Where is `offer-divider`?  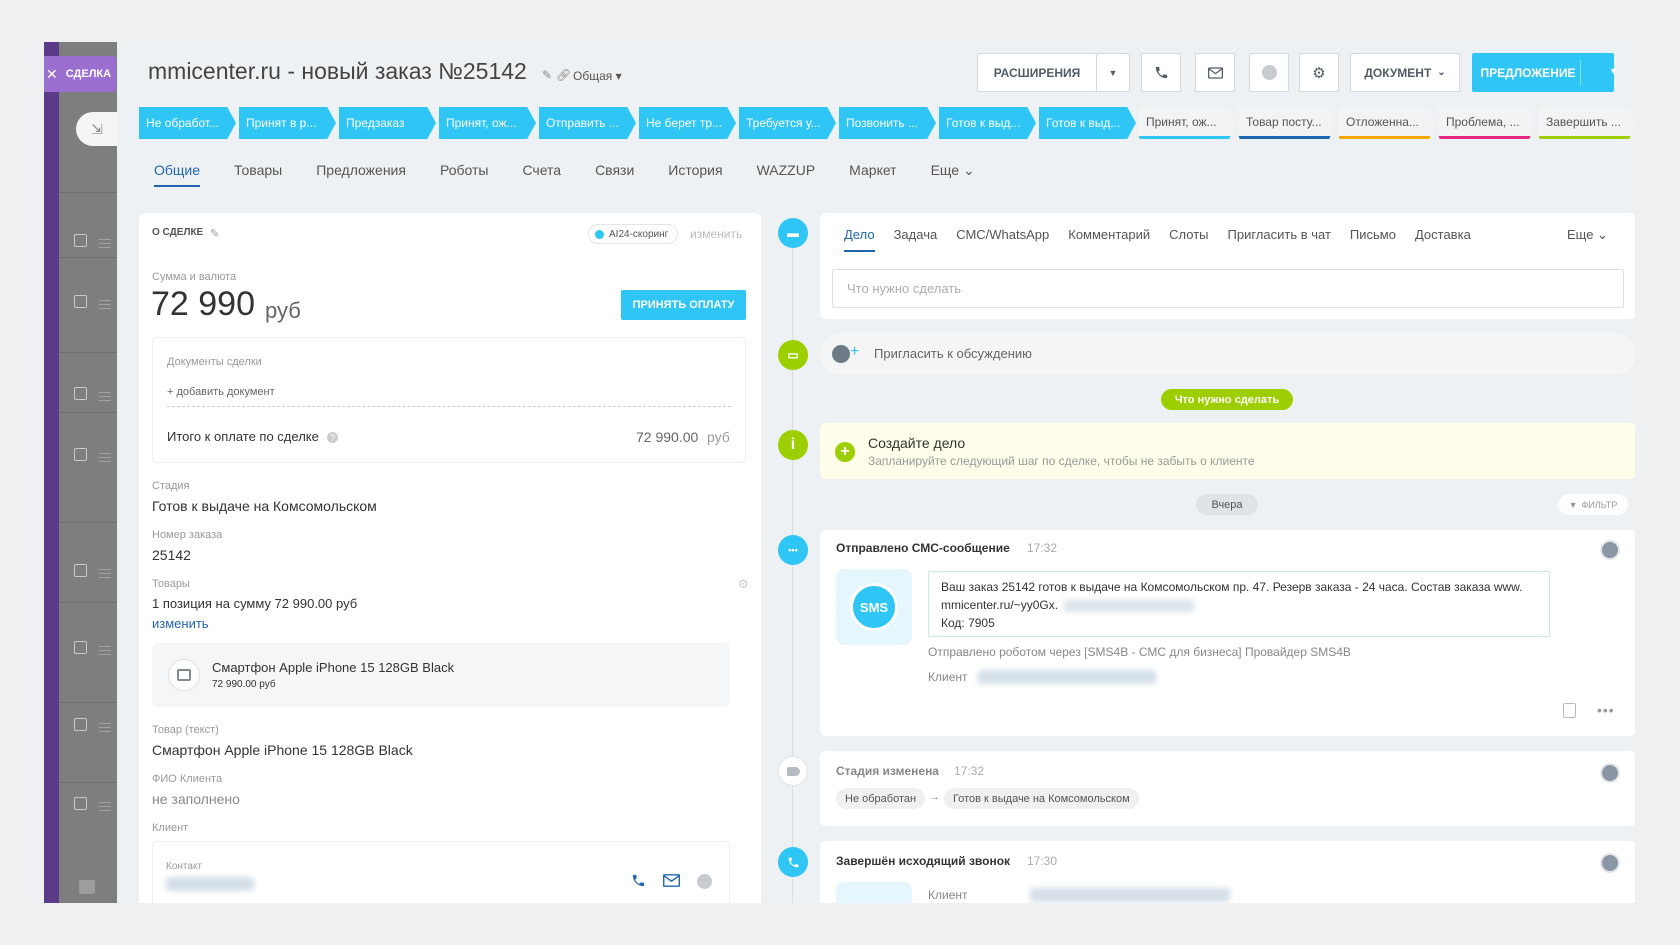 offer-divider is located at coordinates (1580, 72).